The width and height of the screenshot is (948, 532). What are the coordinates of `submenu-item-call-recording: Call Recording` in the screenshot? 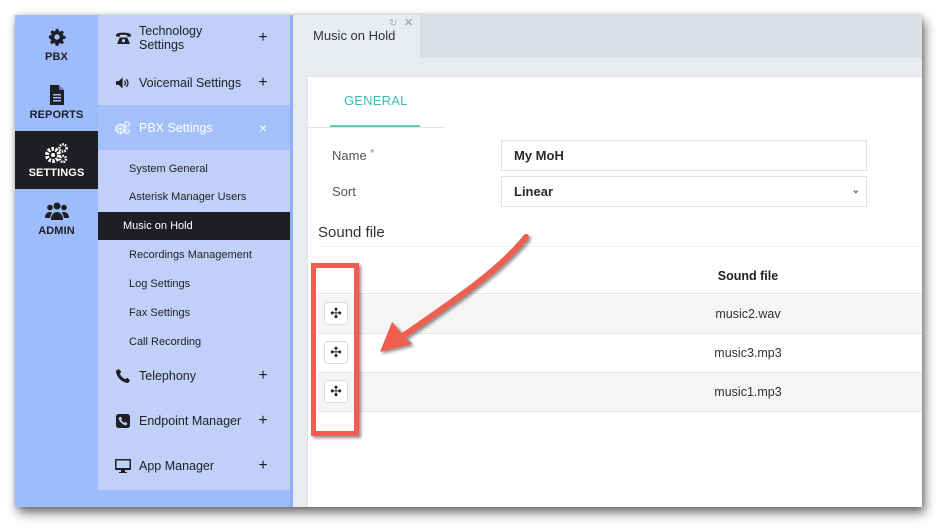 It's located at (194, 342).